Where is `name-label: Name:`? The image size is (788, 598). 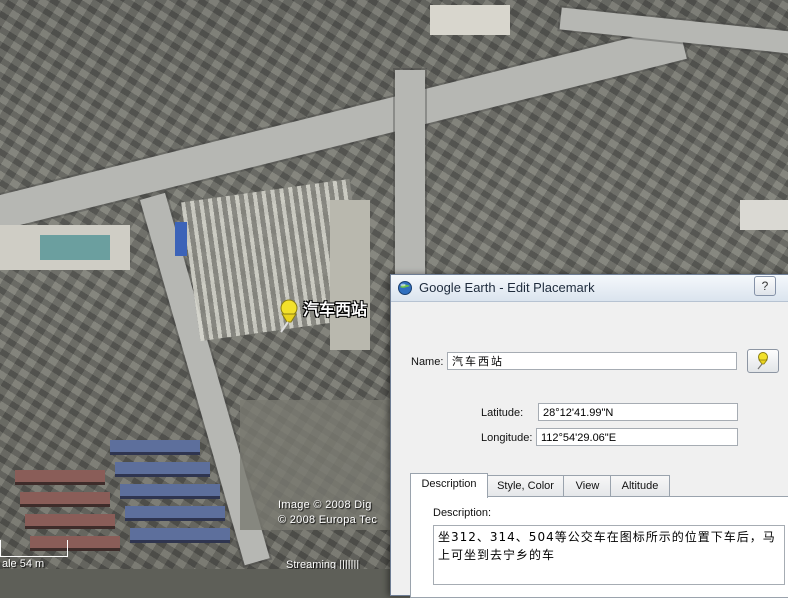
name-label: Name: is located at coordinates (427, 362).